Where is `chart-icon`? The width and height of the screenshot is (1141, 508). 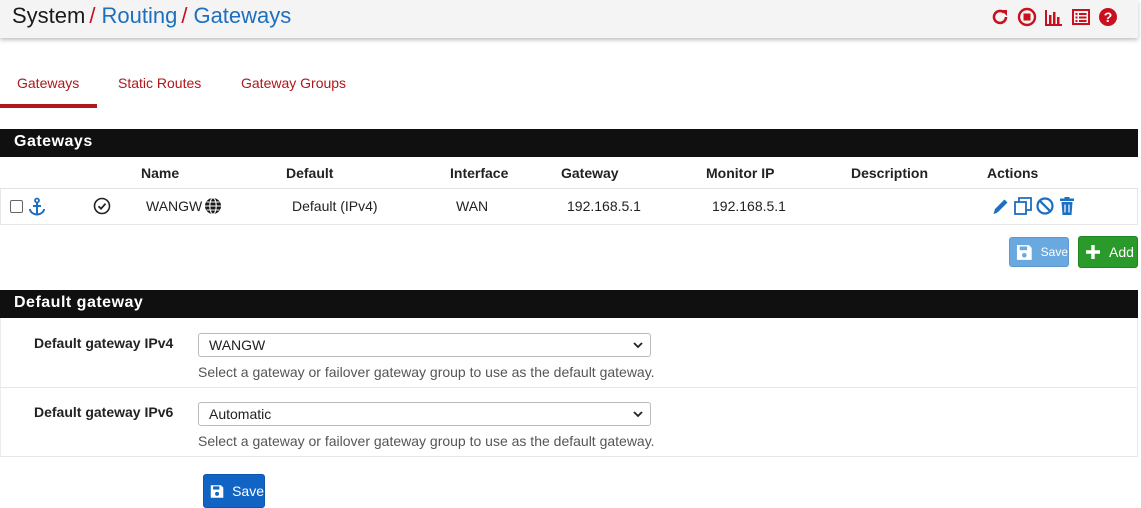
chart-icon is located at coordinates (1054, 17).